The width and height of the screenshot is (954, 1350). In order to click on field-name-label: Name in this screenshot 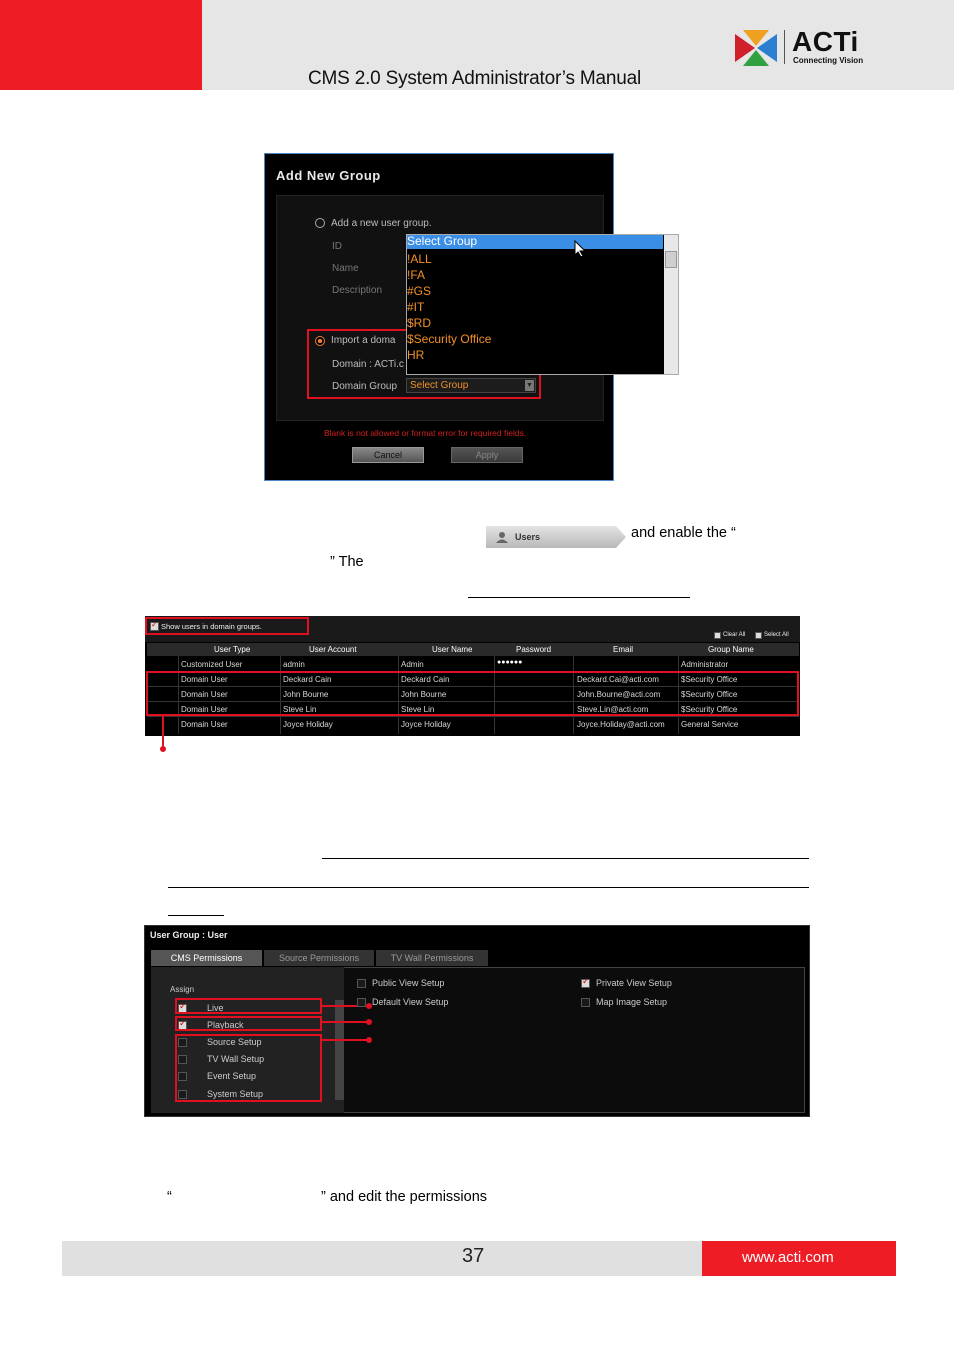, I will do `click(345, 268)`.